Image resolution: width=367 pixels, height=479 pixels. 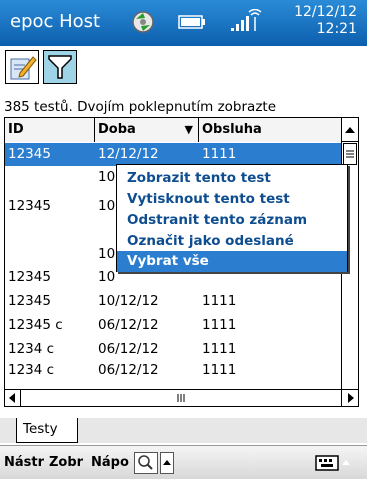 What do you see at coordinates (110, 462) in the screenshot?
I see `menu-napo: Nápo` at bounding box center [110, 462].